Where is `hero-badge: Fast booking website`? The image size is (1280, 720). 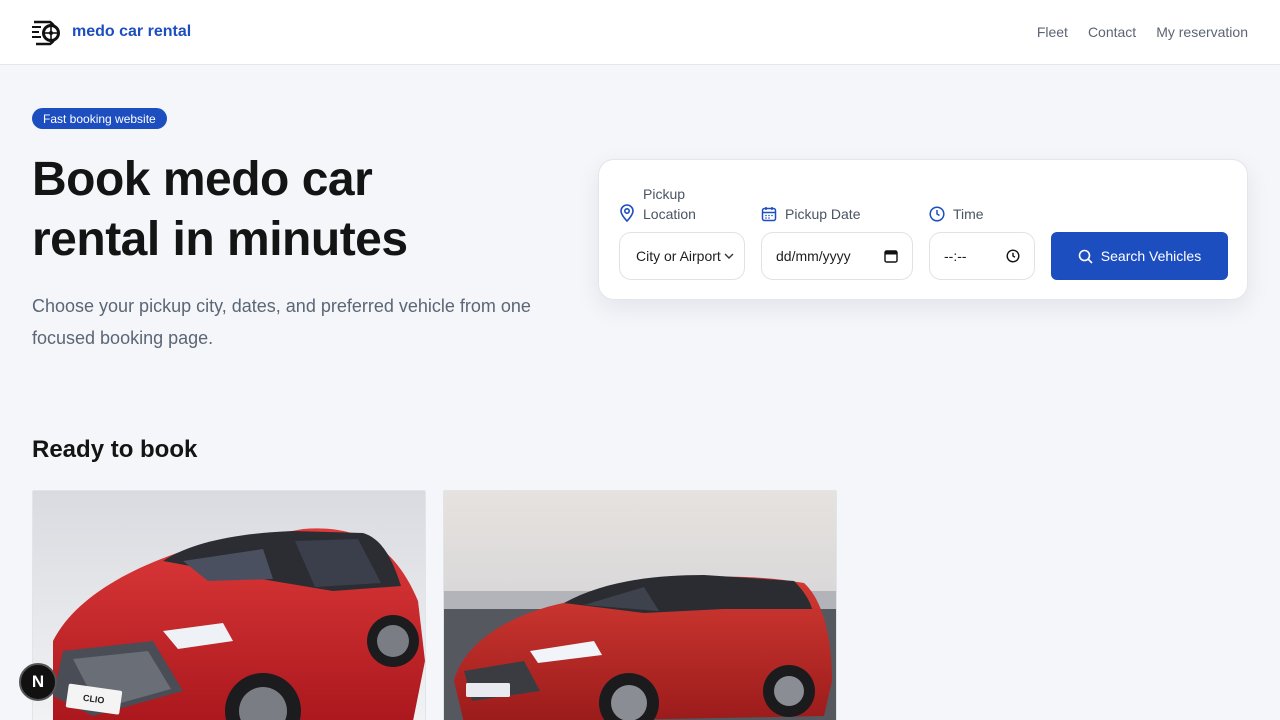 hero-badge: Fast booking website is located at coordinates (99, 118).